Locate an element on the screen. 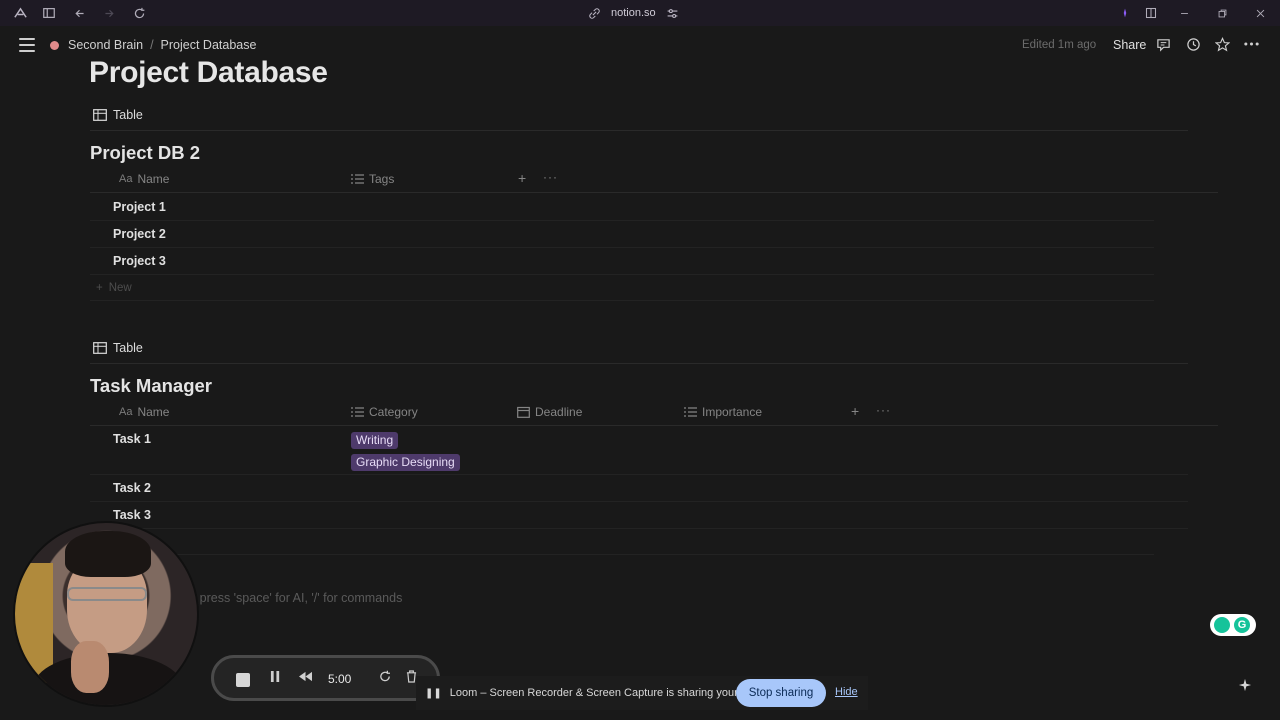 This screenshot has height=720, width=1280. column-header-tags: Tags is located at coordinates (372, 179).